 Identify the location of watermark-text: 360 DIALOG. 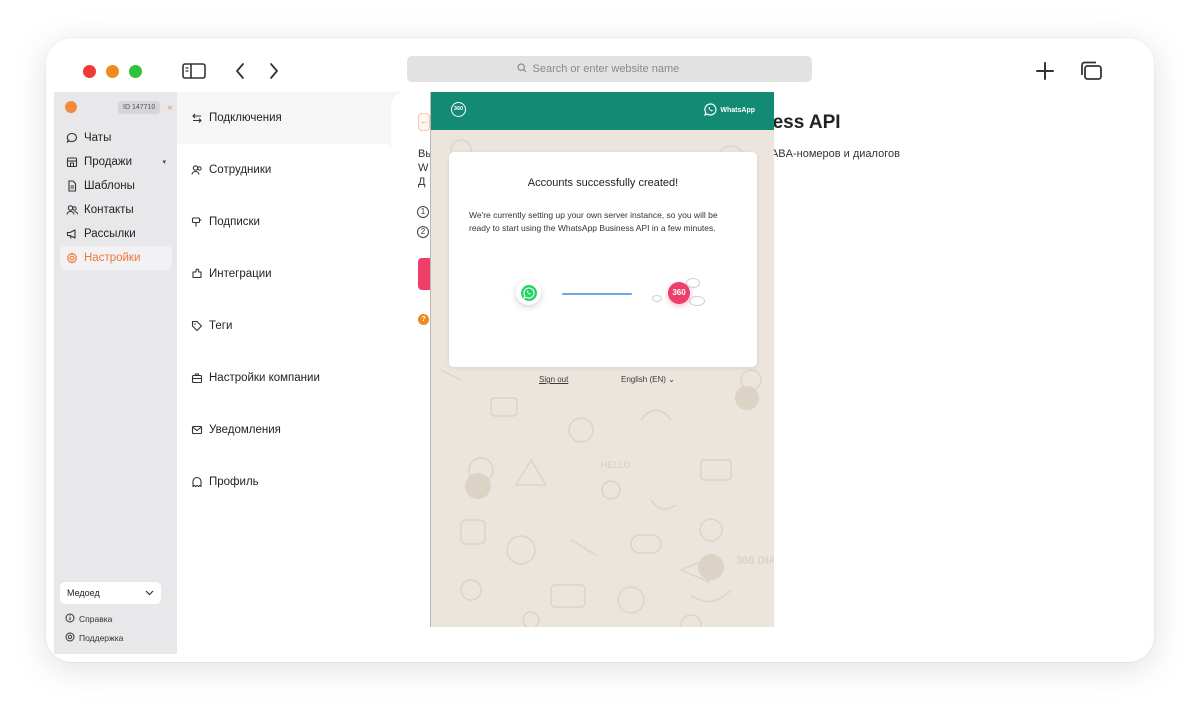
(755, 561).